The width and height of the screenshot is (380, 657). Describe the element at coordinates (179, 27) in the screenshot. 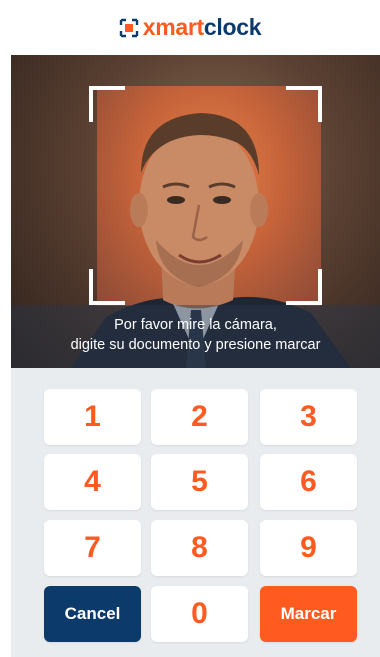

I see `logo-mart-text: mart` at that location.